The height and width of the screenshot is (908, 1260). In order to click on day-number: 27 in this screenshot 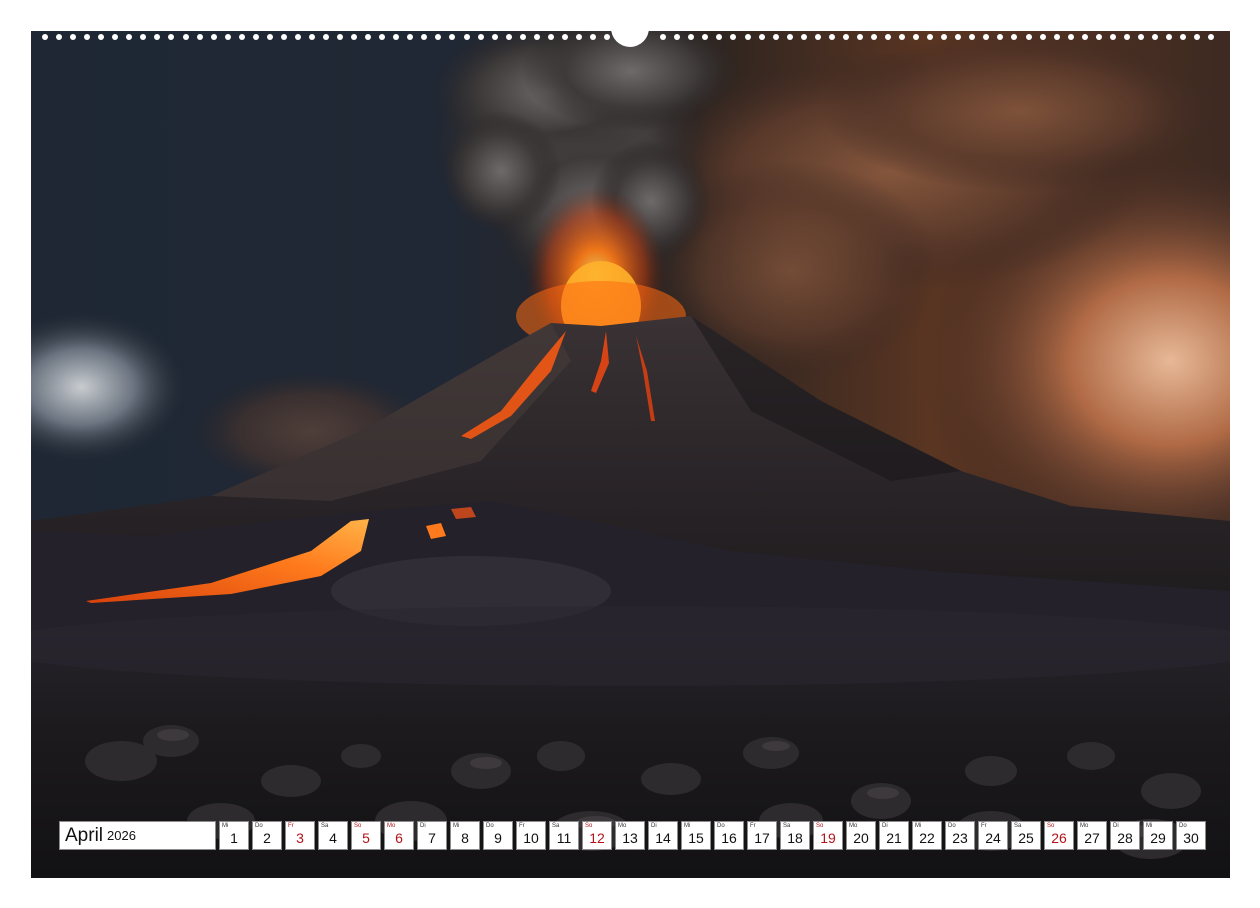, I will do `click(1092, 838)`.